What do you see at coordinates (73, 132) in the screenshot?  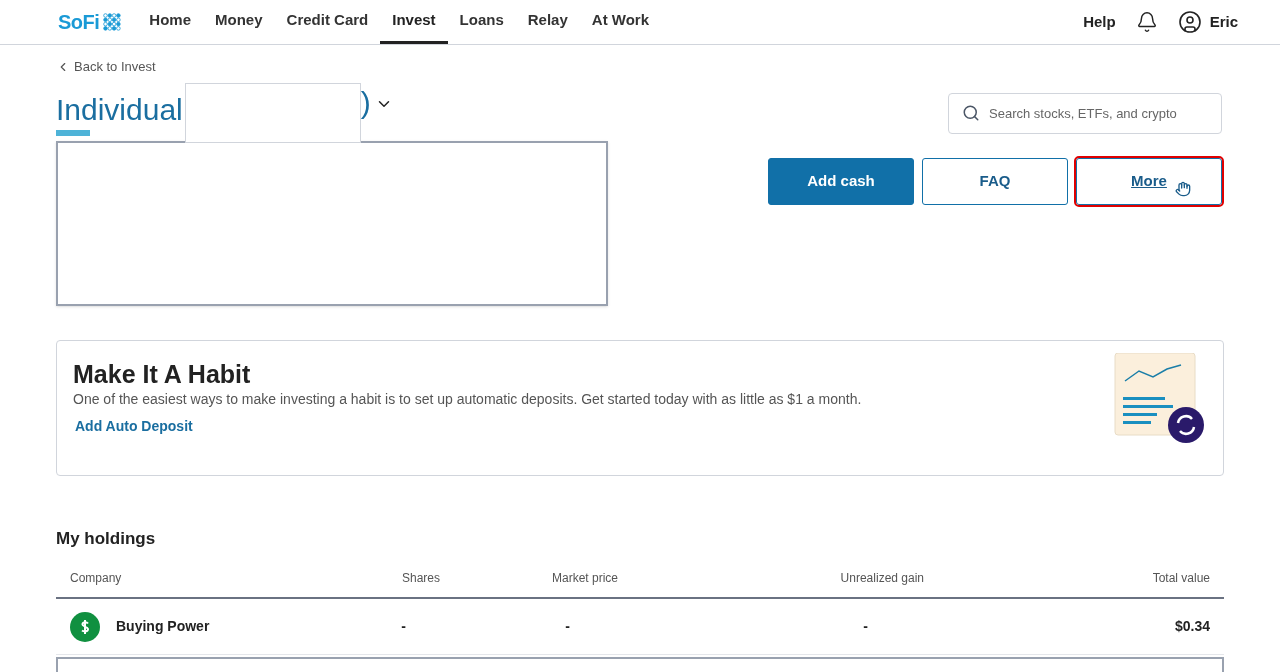 I see `title-underline` at bounding box center [73, 132].